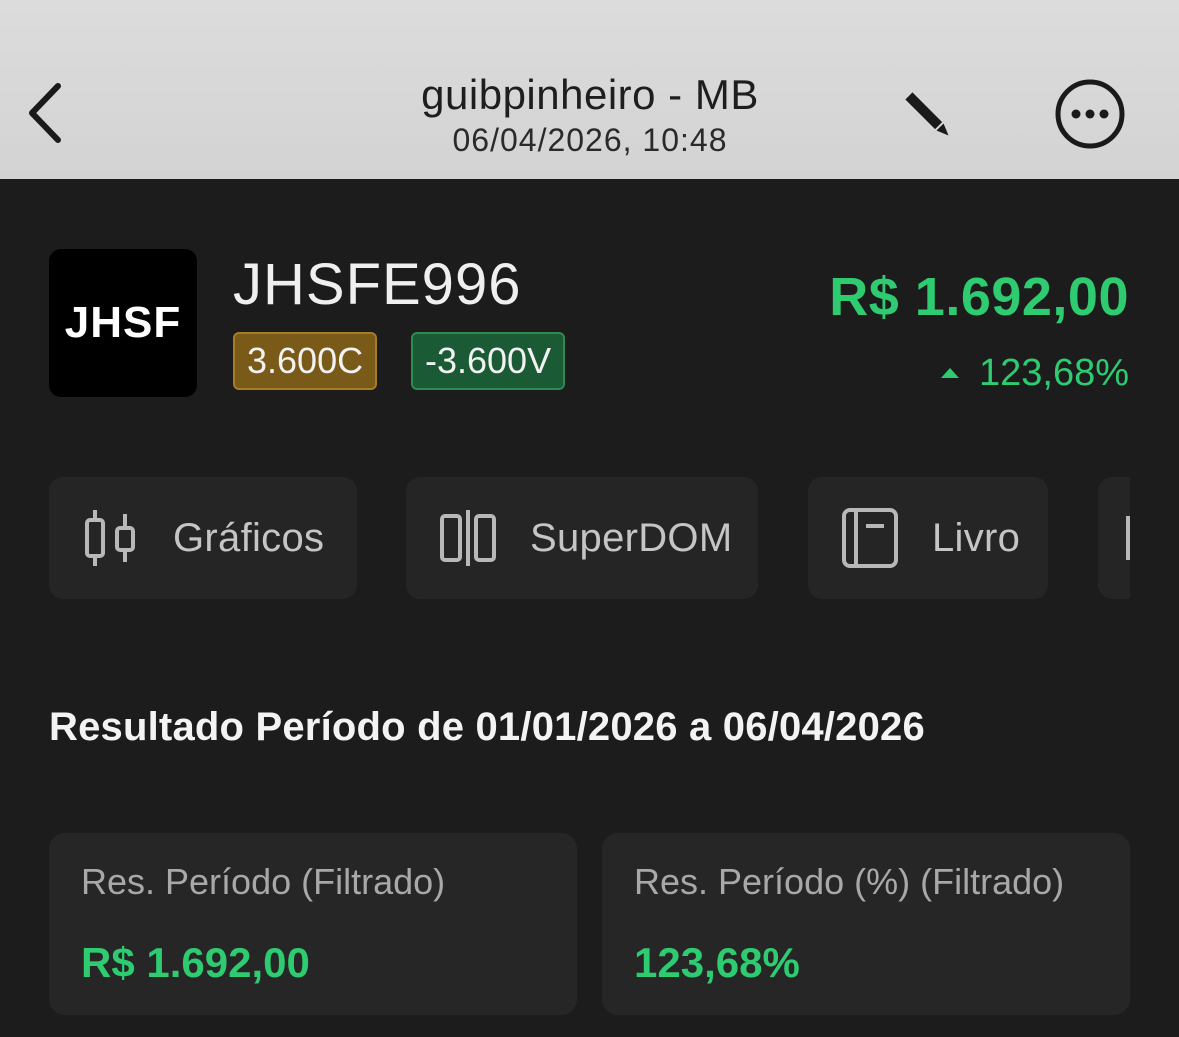  Describe the element at coordinates (631, 537) in the screenshot. I see `tab-superdom-label: SuperDOM` at that location.